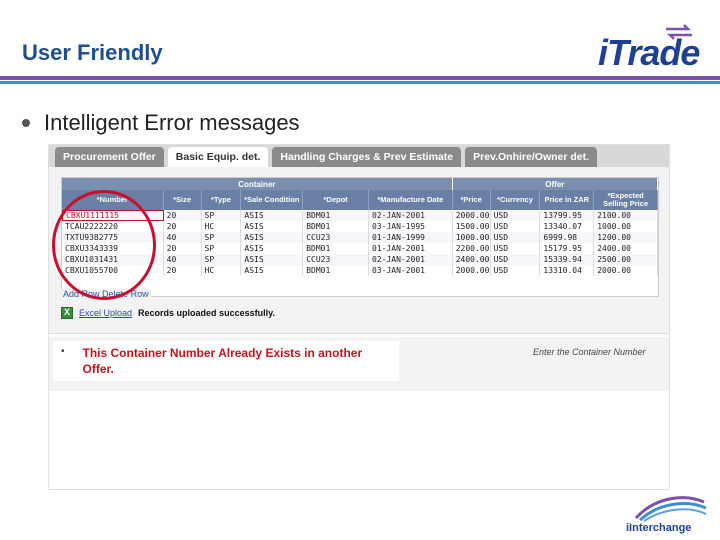 This screenshot has width=720, height=540. What do you see at coordinates (555, 184) in the screenshot?
I see `group-offer: Offer` at bounding box center [555, 184].